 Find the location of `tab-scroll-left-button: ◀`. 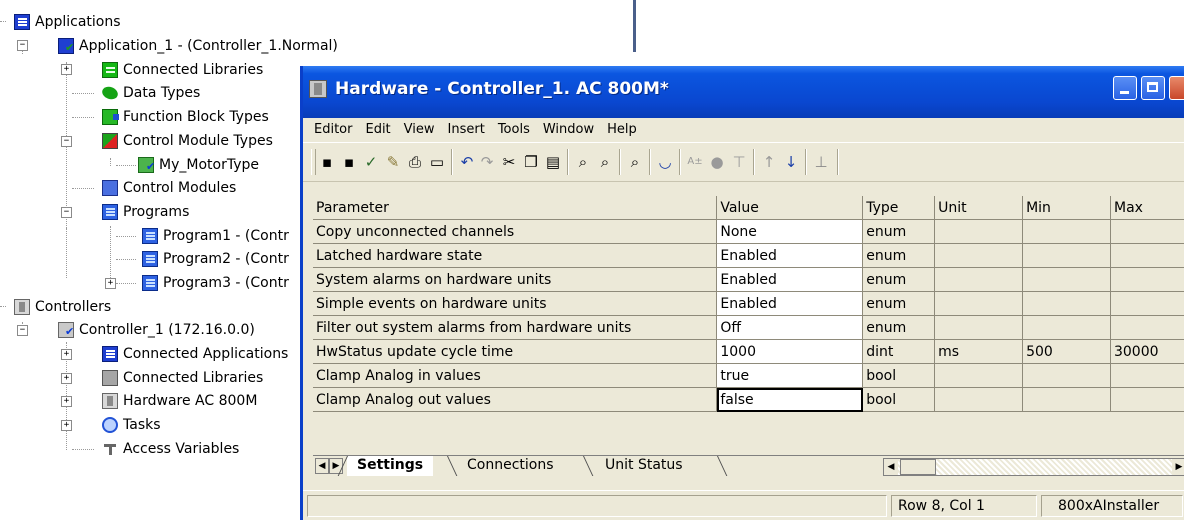

tab-scroll-left-button: ◀ is located at coordinates (322, 466).